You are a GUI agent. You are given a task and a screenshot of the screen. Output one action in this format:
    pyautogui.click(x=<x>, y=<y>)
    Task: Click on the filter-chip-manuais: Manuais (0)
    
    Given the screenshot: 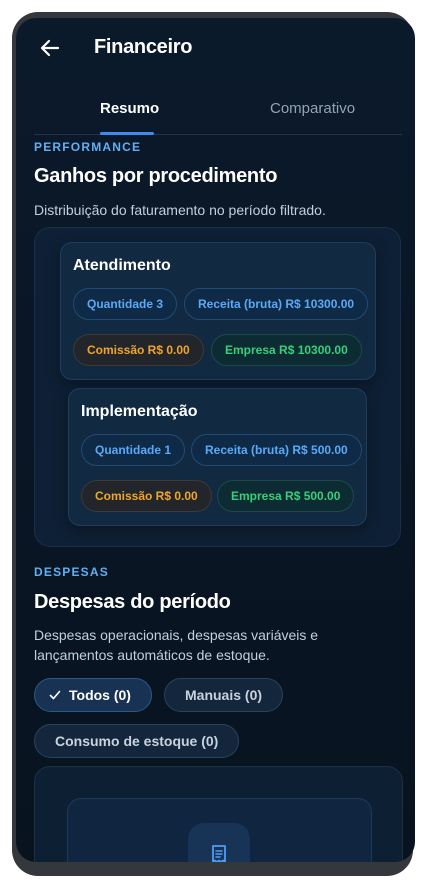 What is the action you would take?
    pyautogui.click(x=224, y=695)
    